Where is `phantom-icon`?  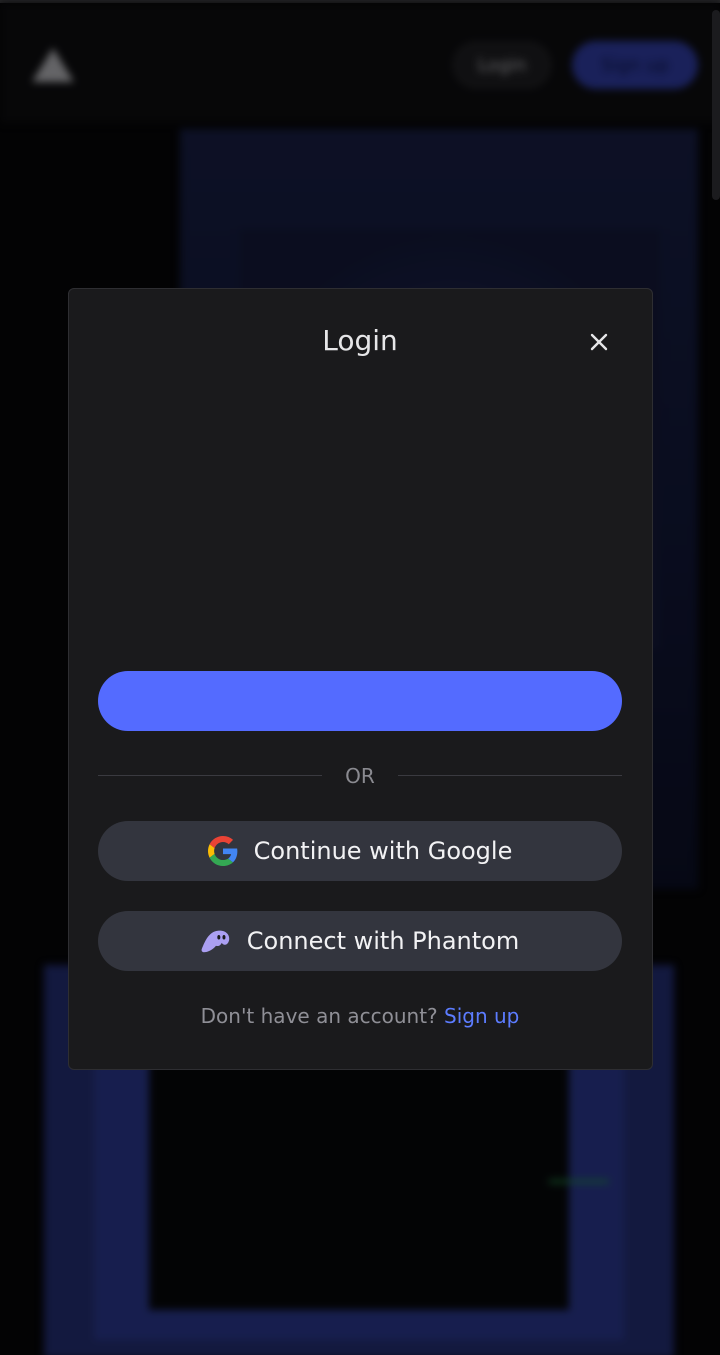 phantom-icon is located at coordinates (216, 941).